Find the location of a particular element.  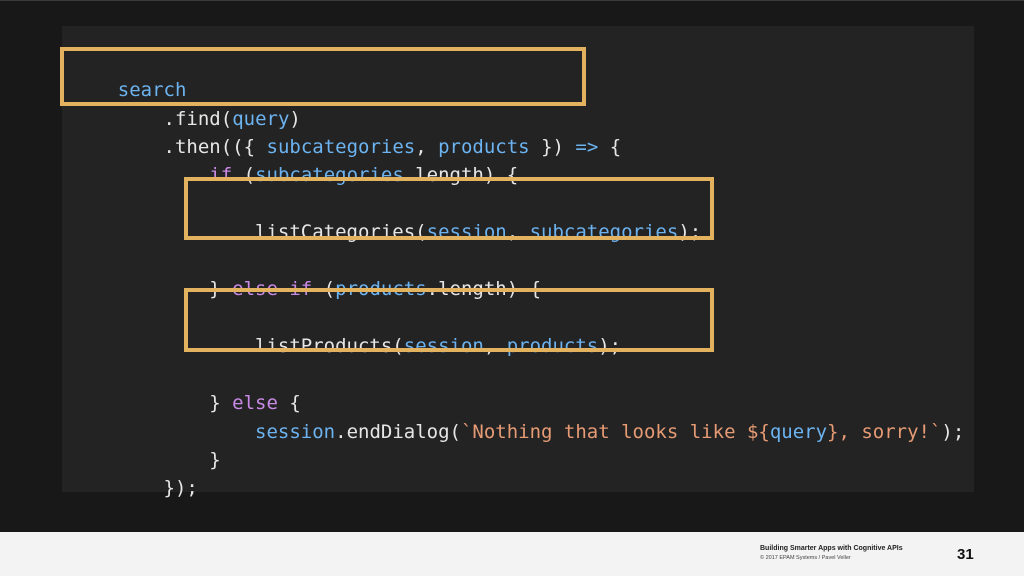

page-number: 31 is located at coordinates (965, 554).